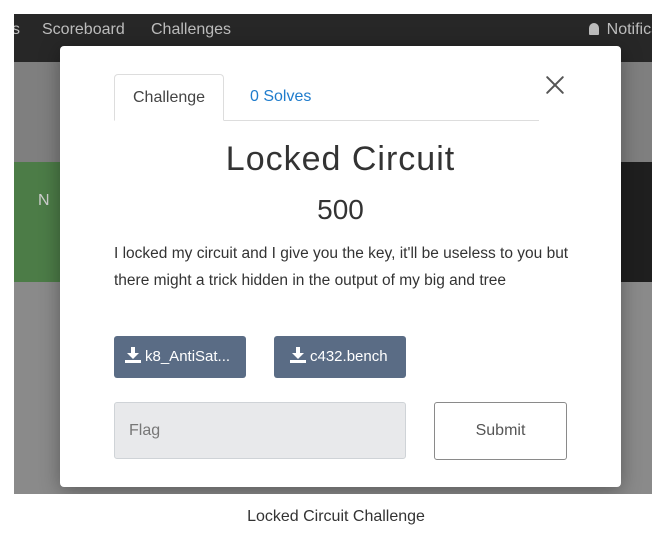  What do you see at coordinates (349, 356) in the screenshot?
I see `file-name: c432.bench` at bounding box center [349, 356].